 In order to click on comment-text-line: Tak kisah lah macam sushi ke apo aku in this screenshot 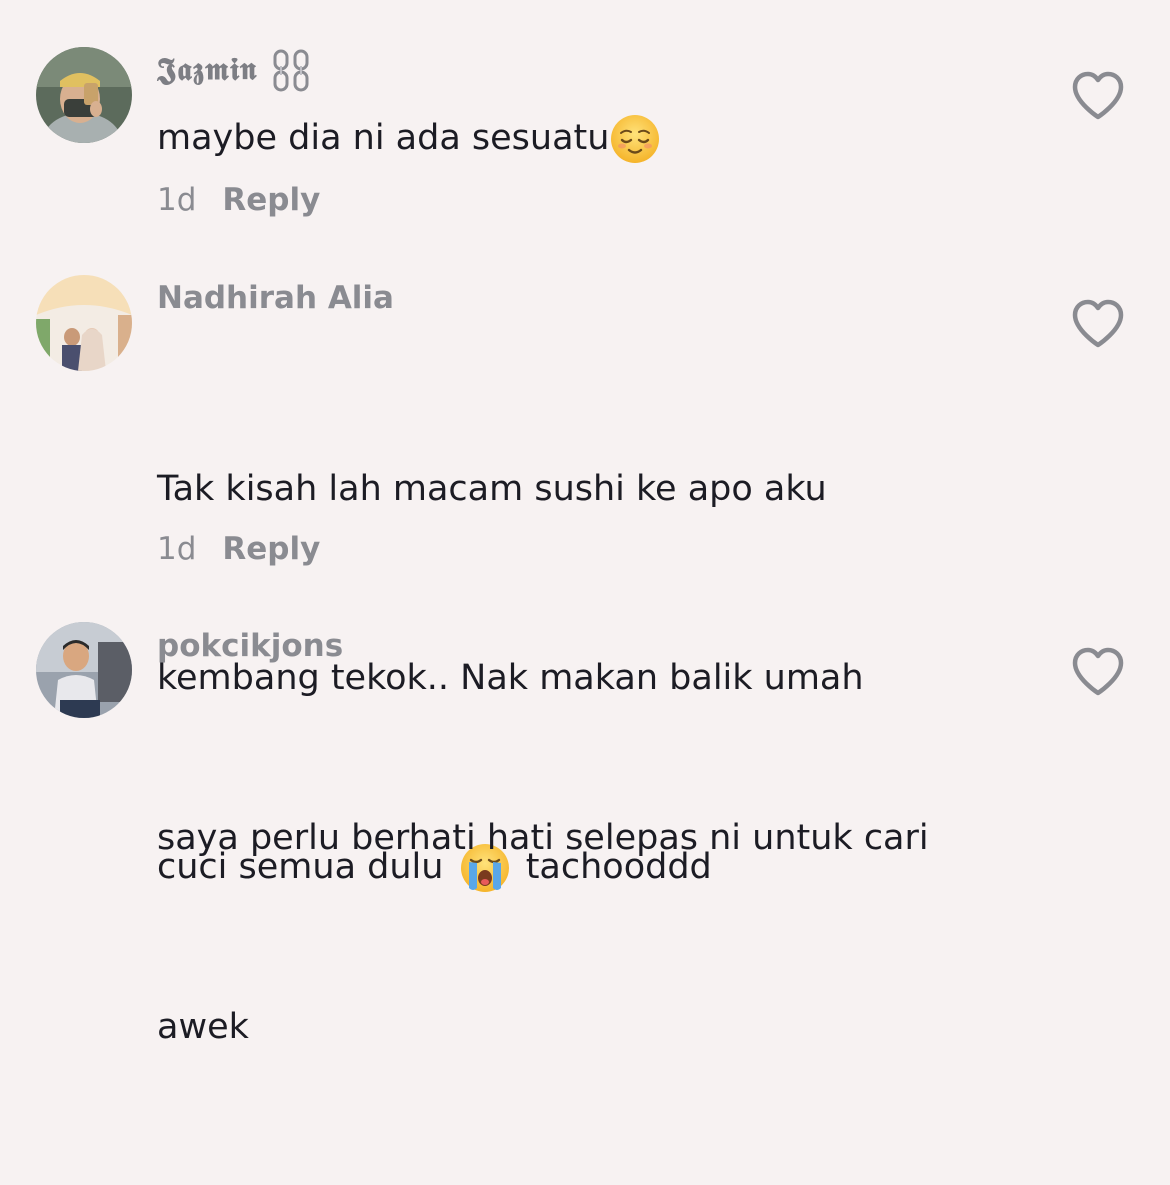, I will do `click(492, 489)`.